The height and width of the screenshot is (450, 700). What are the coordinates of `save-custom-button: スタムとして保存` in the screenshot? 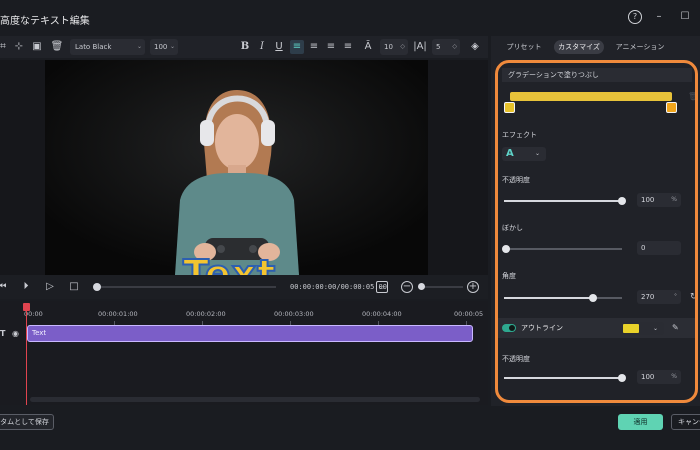 It's located at (27, 422).